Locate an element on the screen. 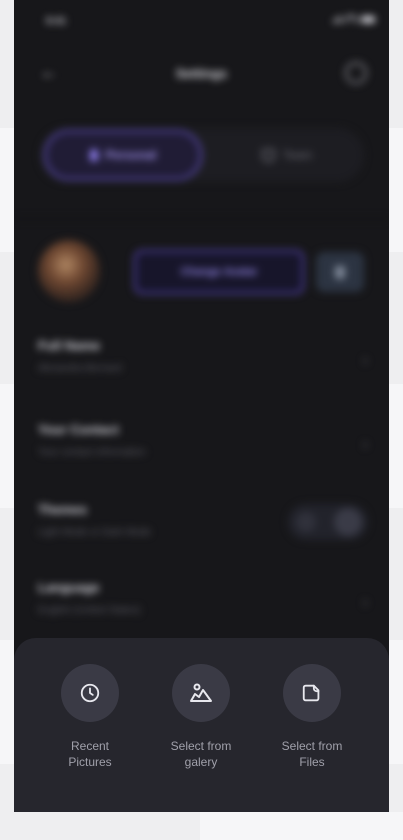 The image size is (403, 840). row-title: Full Name is located at coordinates (69, 345).